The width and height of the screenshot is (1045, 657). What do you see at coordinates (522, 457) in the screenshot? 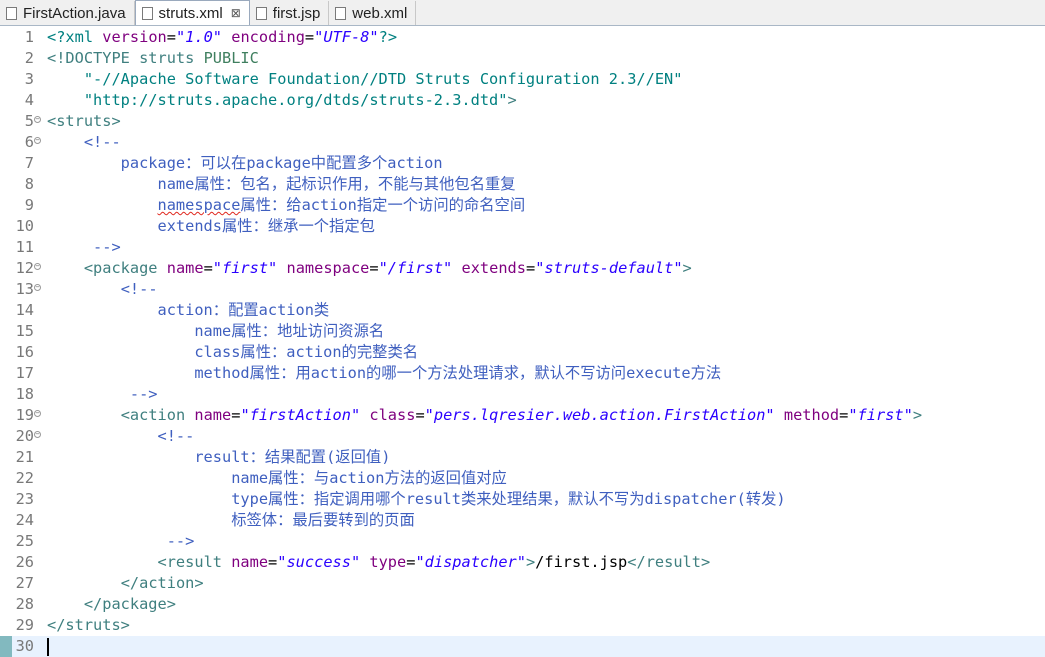
I see `code-line: 21 result：结果配置(返回值)` at bounding box center [522, 457].